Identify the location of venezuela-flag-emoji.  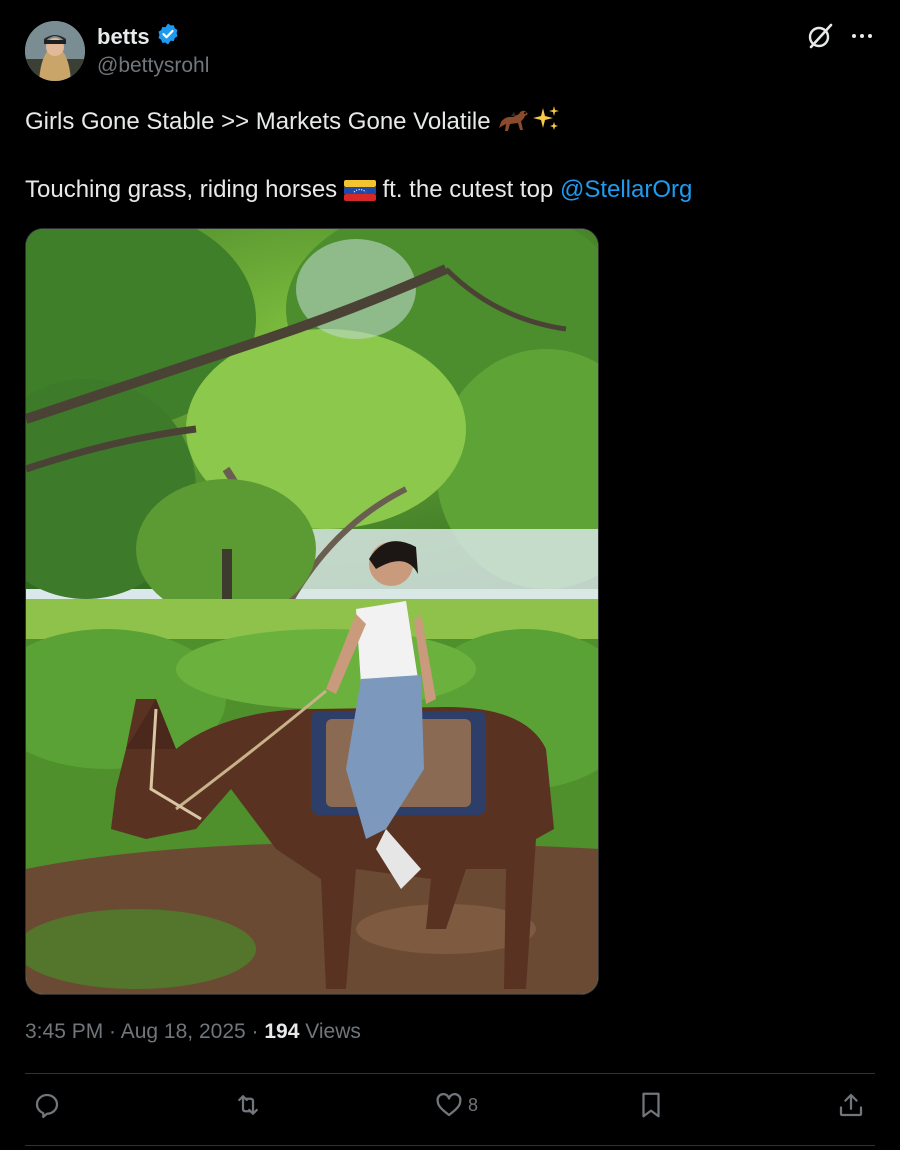
(359, 193).